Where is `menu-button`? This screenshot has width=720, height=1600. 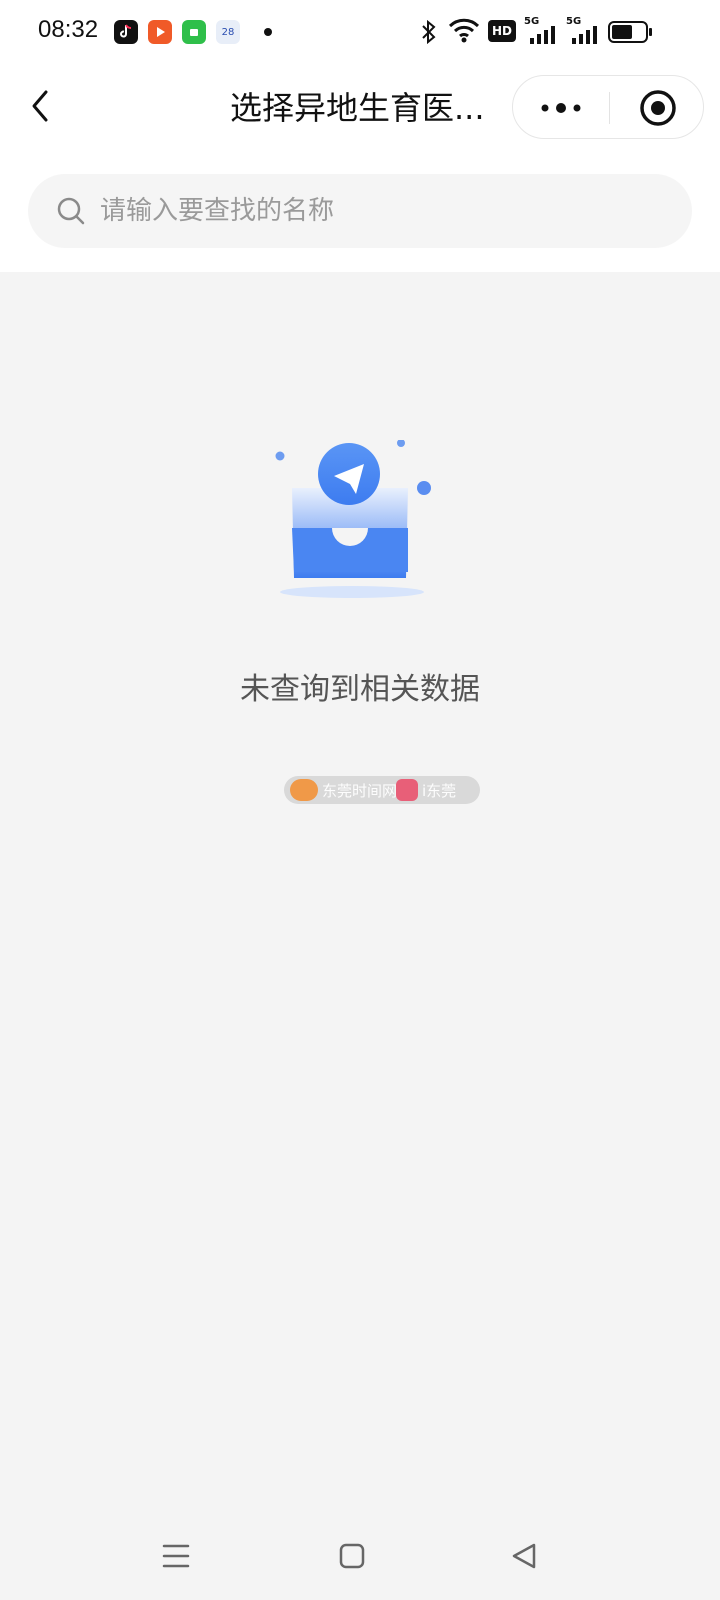
menu-button is located at coordinates (176, 1556).